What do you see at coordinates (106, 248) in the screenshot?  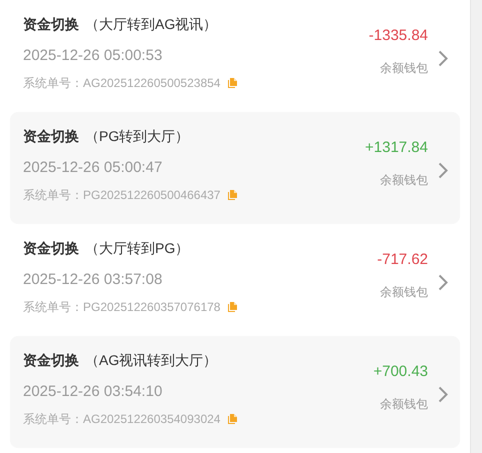 I see `record-title: 资金切换 （大厅转到PG）` at bounding box center [106, 248].